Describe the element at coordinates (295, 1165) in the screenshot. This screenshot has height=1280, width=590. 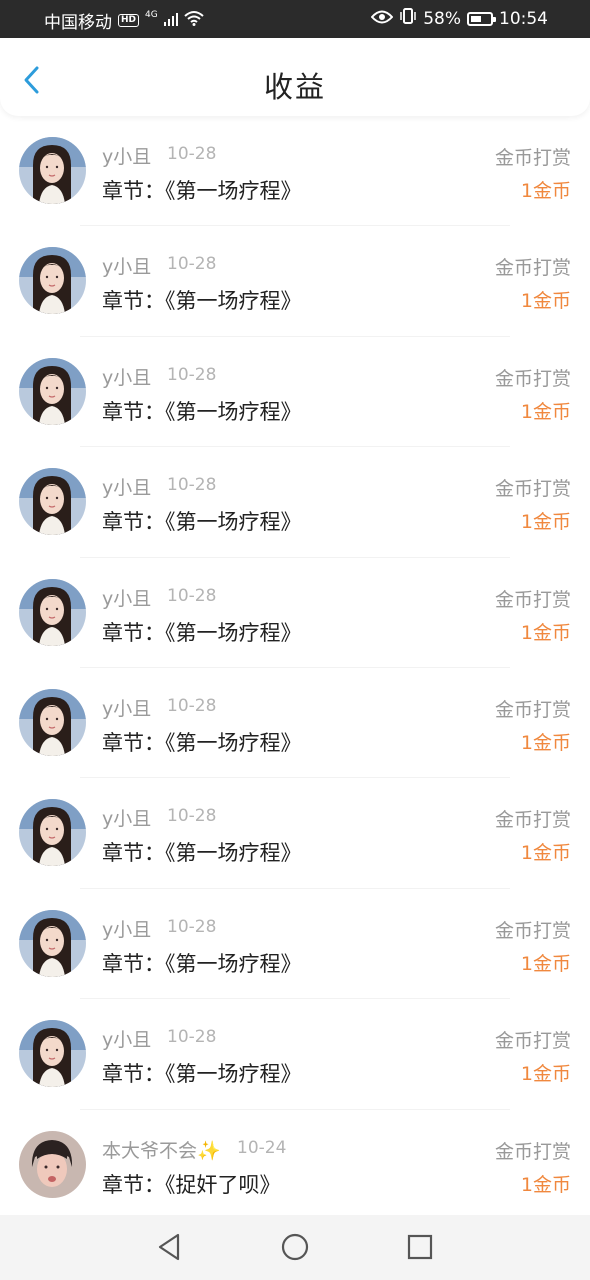
I see `list-item: 本大爷不会✨ 10-24 章节：《捉奸了呗》 金币打赏 1金币` at that location.